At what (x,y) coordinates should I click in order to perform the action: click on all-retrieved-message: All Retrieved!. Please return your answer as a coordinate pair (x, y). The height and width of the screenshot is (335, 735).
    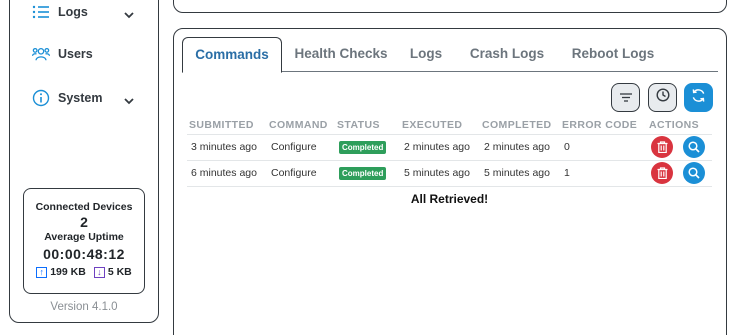
    Looking at the image, I should click on (449, 199).